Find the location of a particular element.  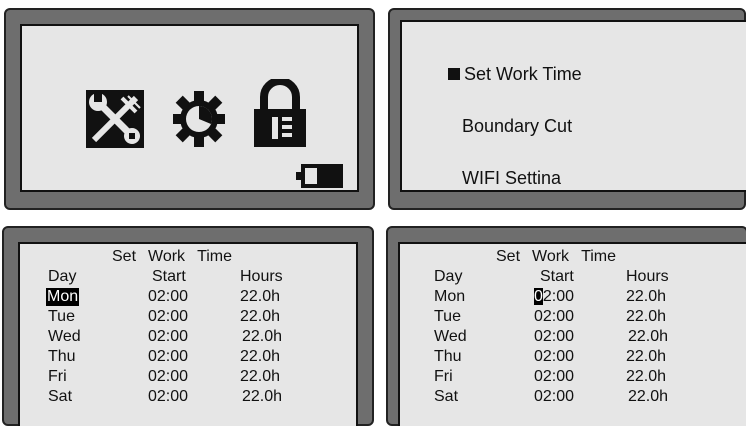

menu-item-boundary-cut: Boundary Cut is located at coordinates (517, 126).